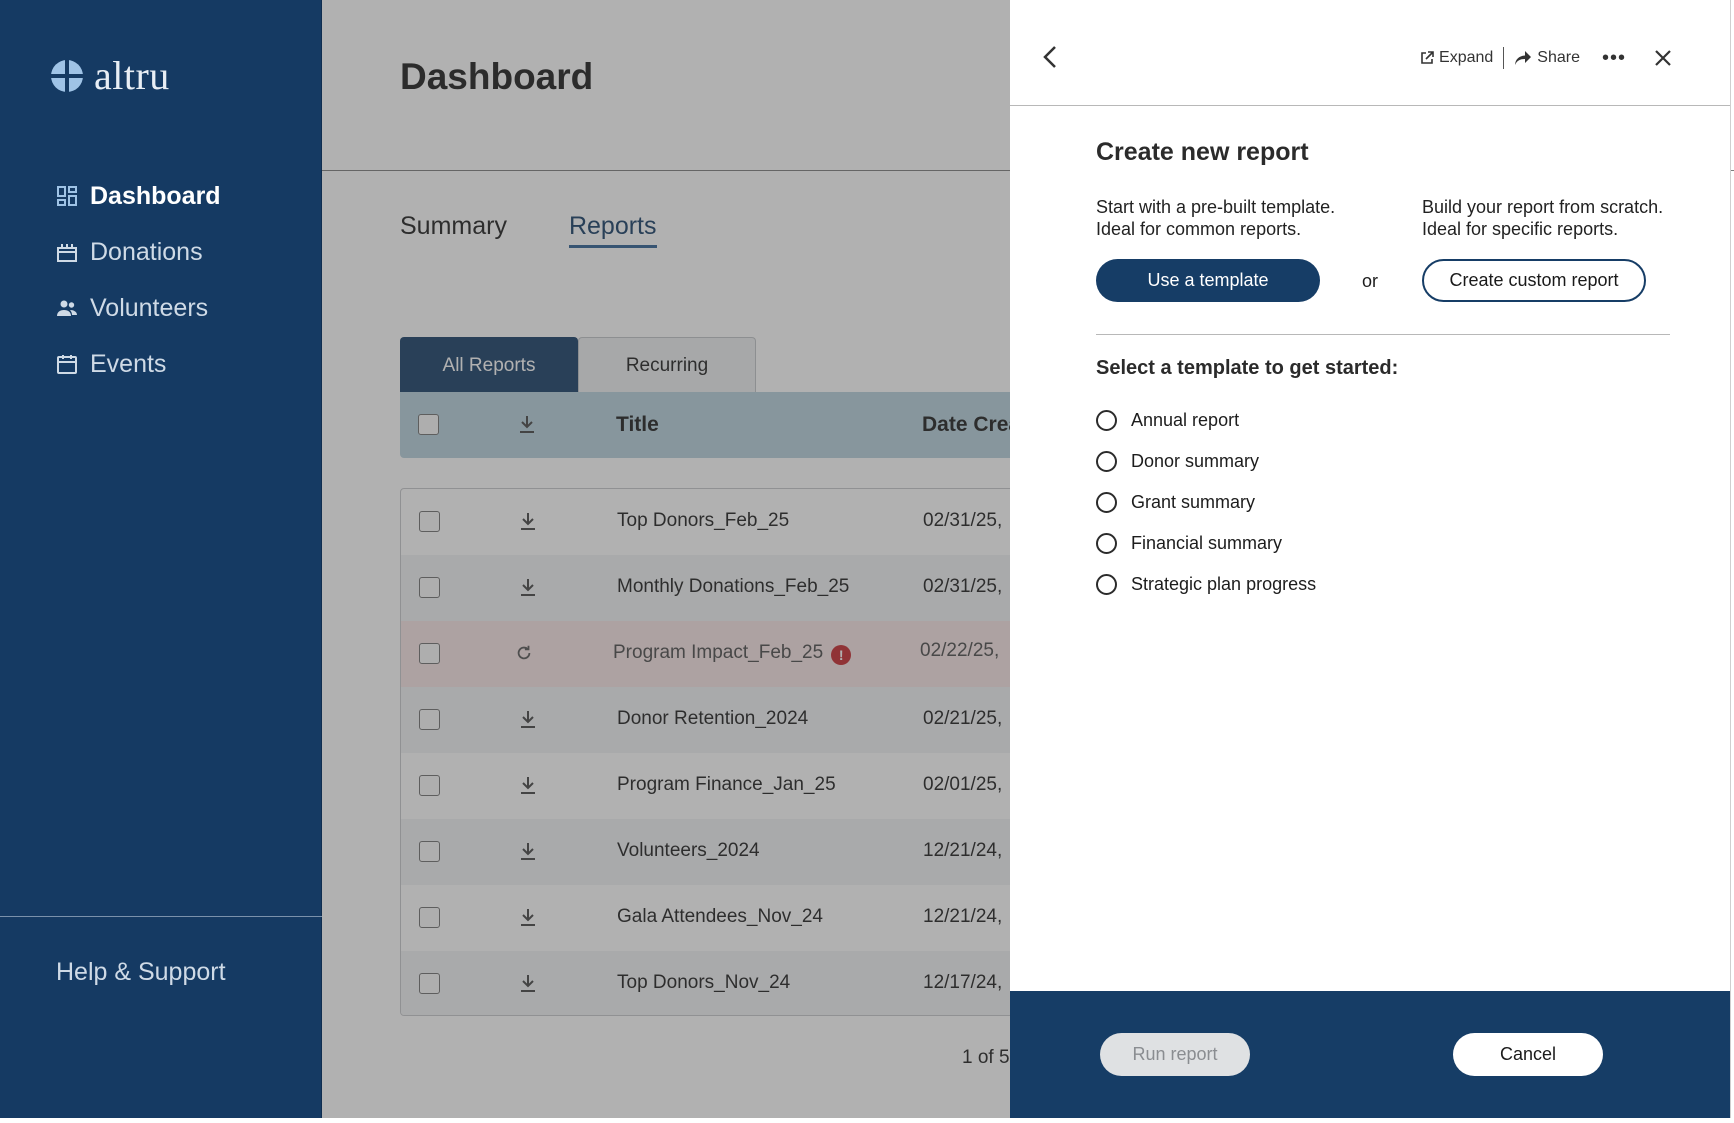 The image size is (1734, 1123). I want to click on template-option-grant-summary: Grant summary, so click(1206, 502).